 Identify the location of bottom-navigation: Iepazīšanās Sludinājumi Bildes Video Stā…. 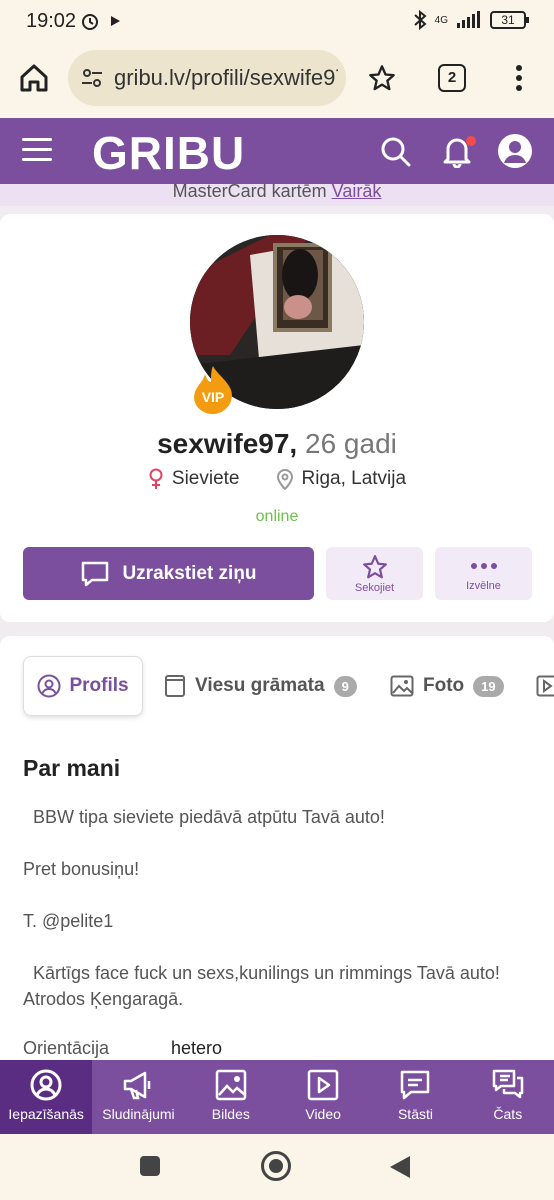
(277, 1097).